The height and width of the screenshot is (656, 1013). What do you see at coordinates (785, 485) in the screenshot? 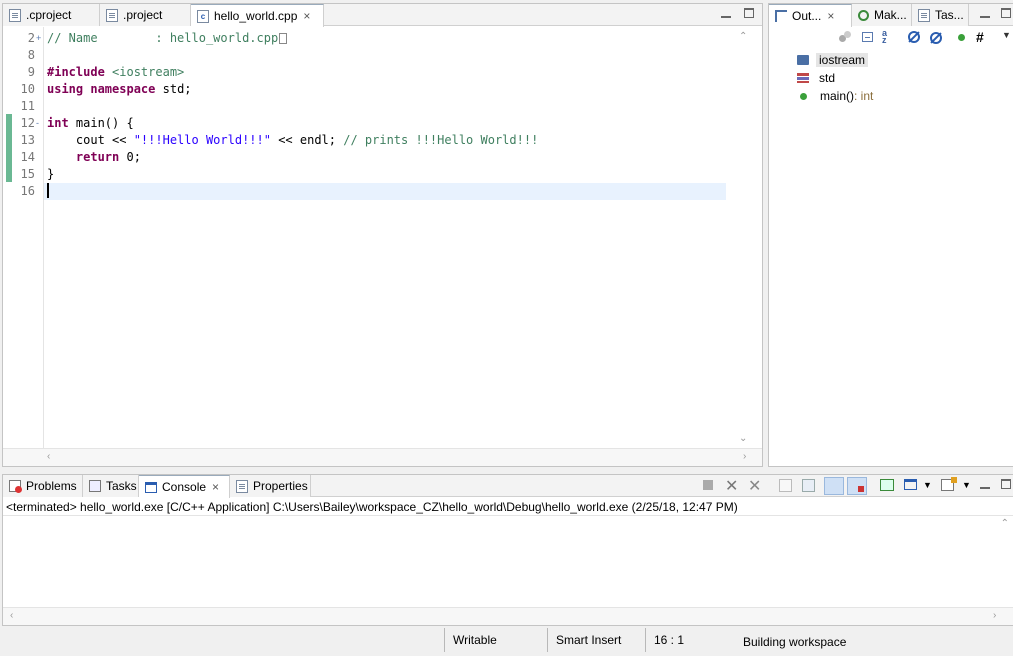
I see `clear-console-icon` at bounding box center [785, 485].